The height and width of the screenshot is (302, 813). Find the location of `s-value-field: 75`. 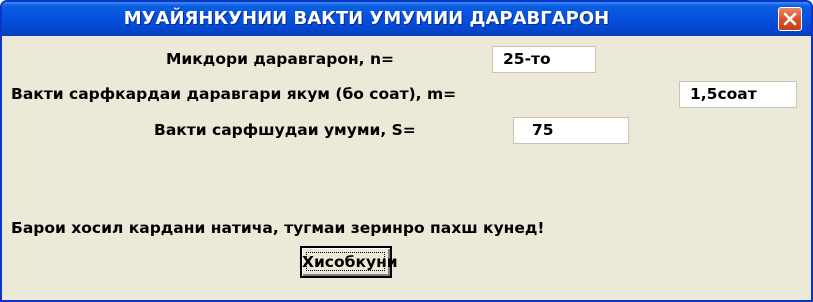

s-value-field: 75 is located at coordinates (571, 130).